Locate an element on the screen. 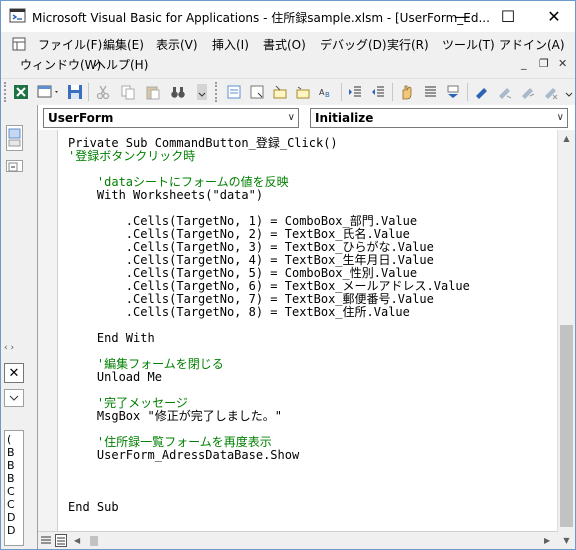  menu-help: ヘルプ(H) is located at coordinates (121, 65).